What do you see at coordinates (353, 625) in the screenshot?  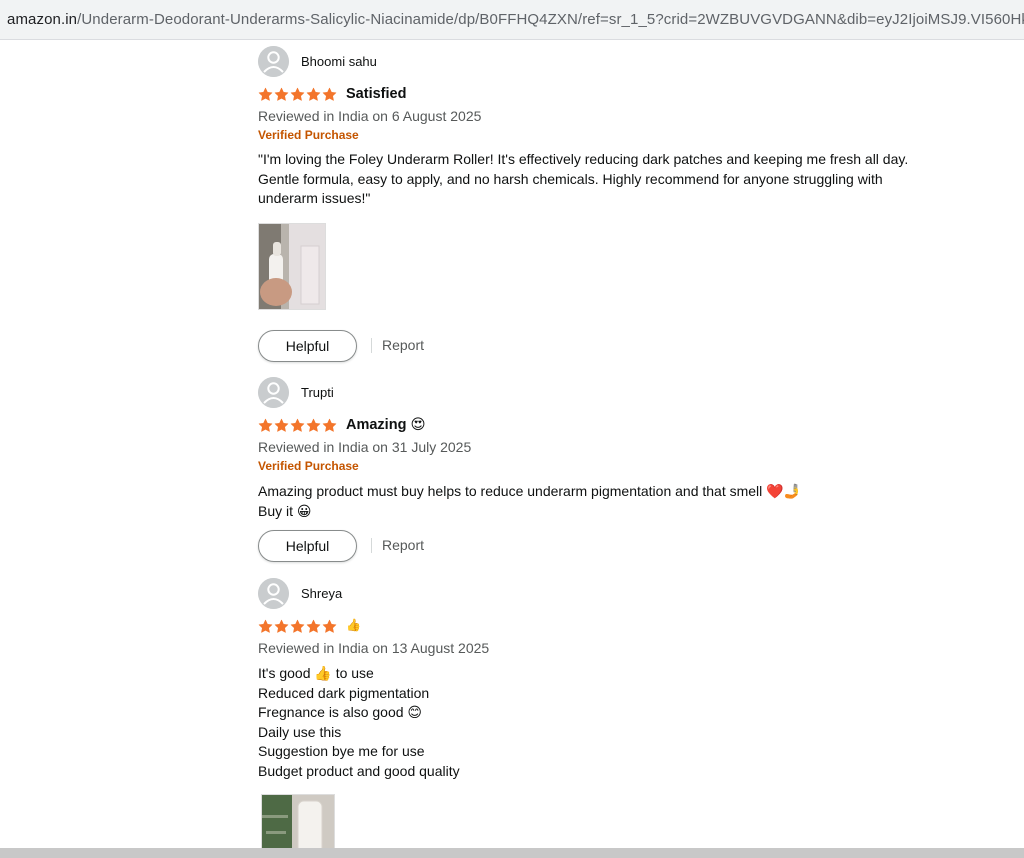 I see `review-title: 👍` at bounding box center [353, 625].